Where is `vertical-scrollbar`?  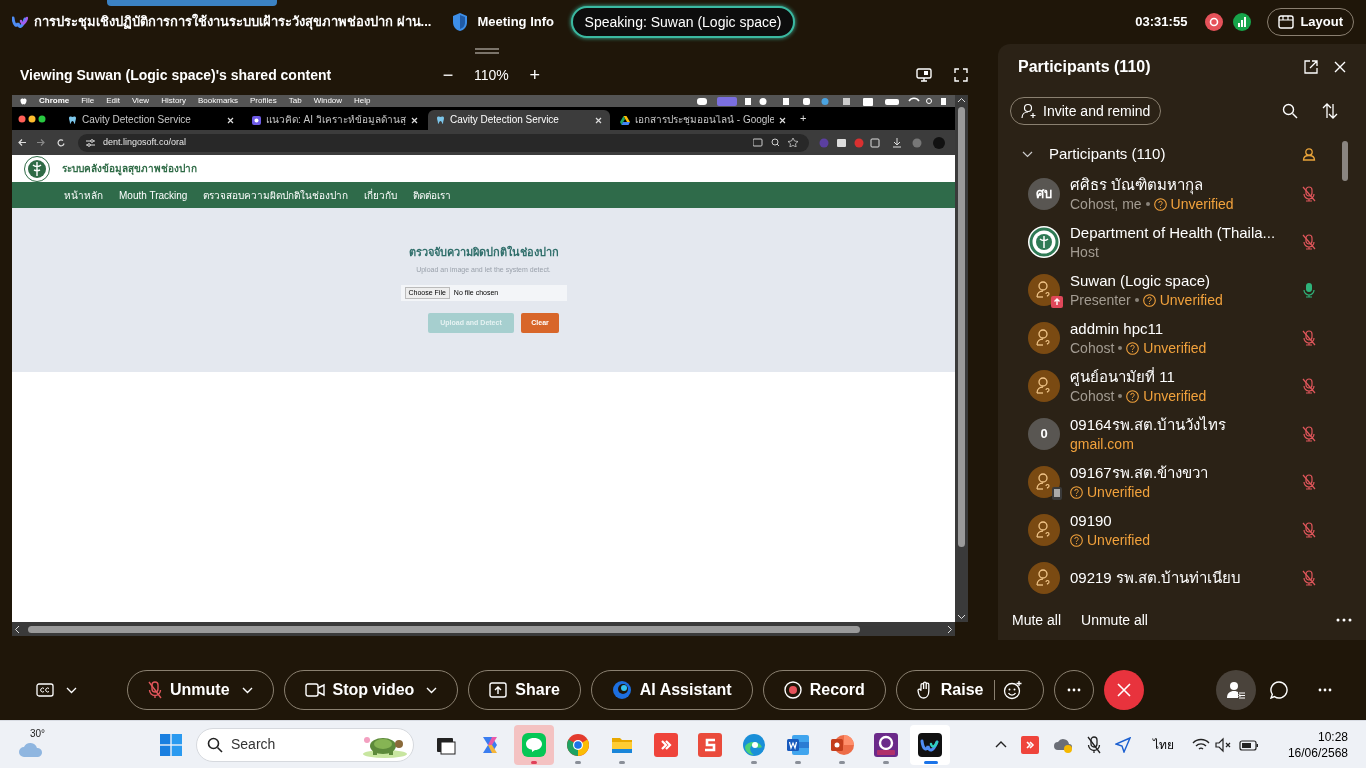 vertical-scrollbar is located at coordinates (961, 358).